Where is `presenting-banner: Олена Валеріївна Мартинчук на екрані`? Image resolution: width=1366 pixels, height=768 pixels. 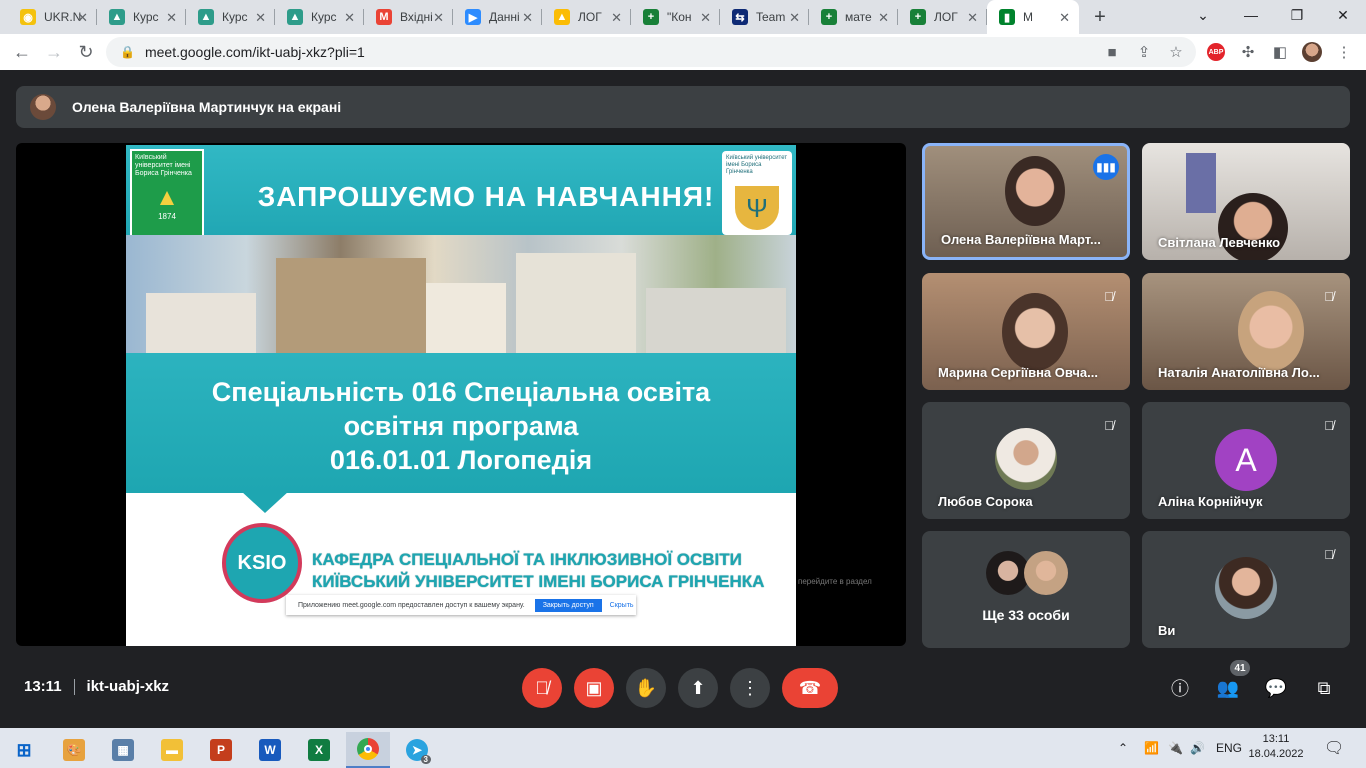
presenting-banner: Олена Валеріївна Мартинчук на екрані is located at coordinates (683, 107).